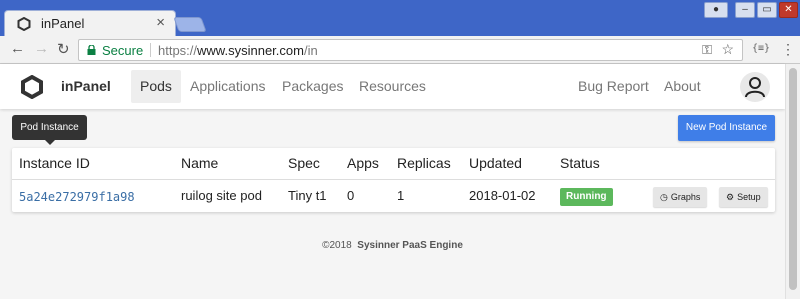  What do you see at coordinates (793, 179) in the screenshot?
I see `scrollbar-thumb` at bounding box center [793, 179].